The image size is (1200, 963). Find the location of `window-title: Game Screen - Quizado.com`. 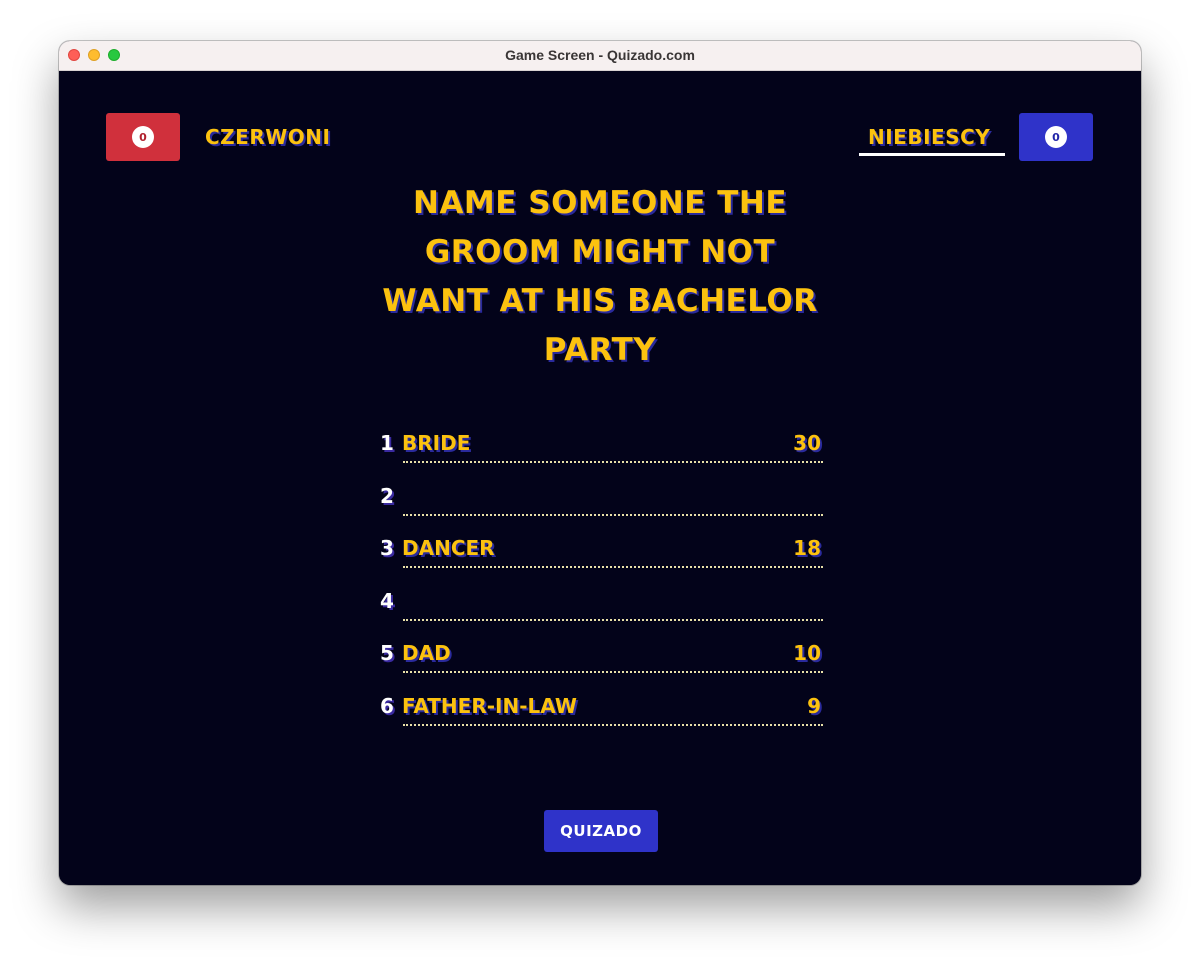

window-title: Game Screen - Quizado.com is located at coordinates (600, 55).